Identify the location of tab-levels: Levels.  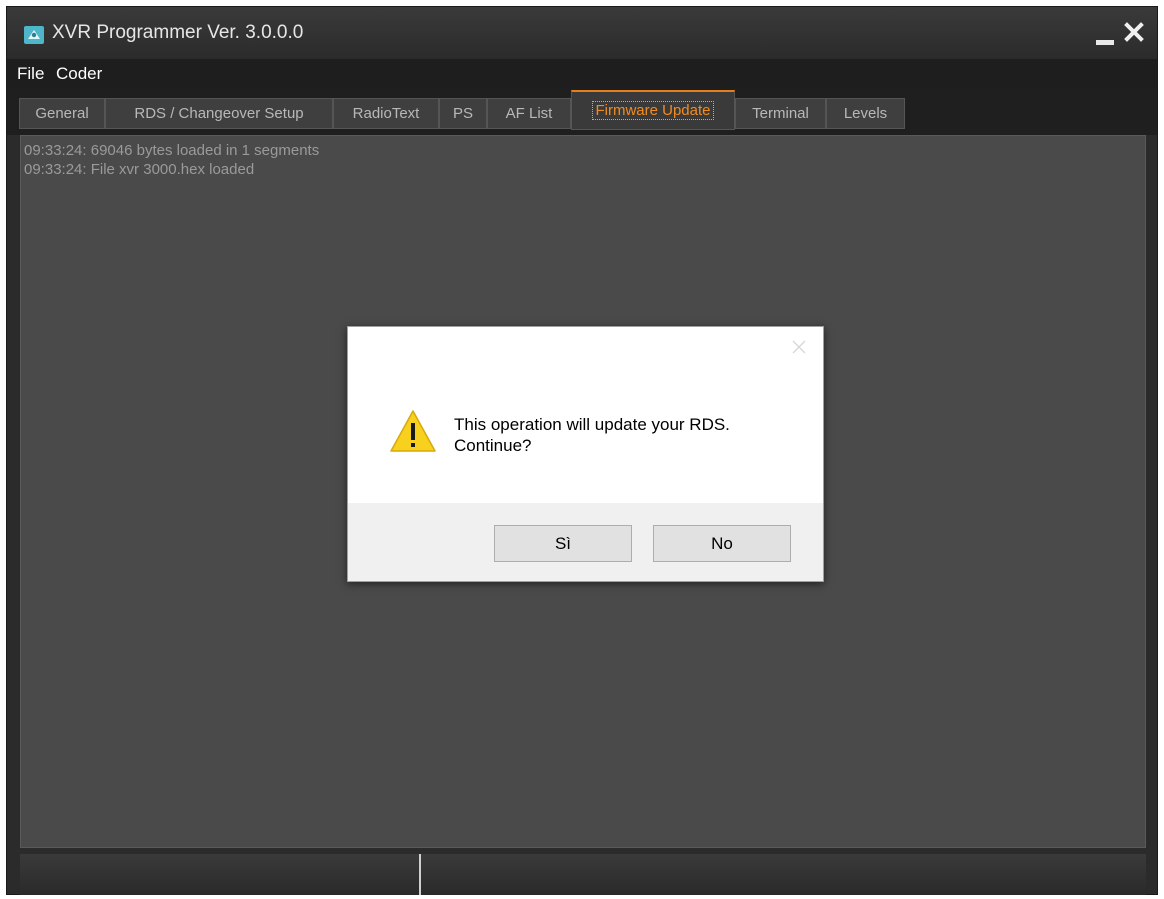
(865, 113).